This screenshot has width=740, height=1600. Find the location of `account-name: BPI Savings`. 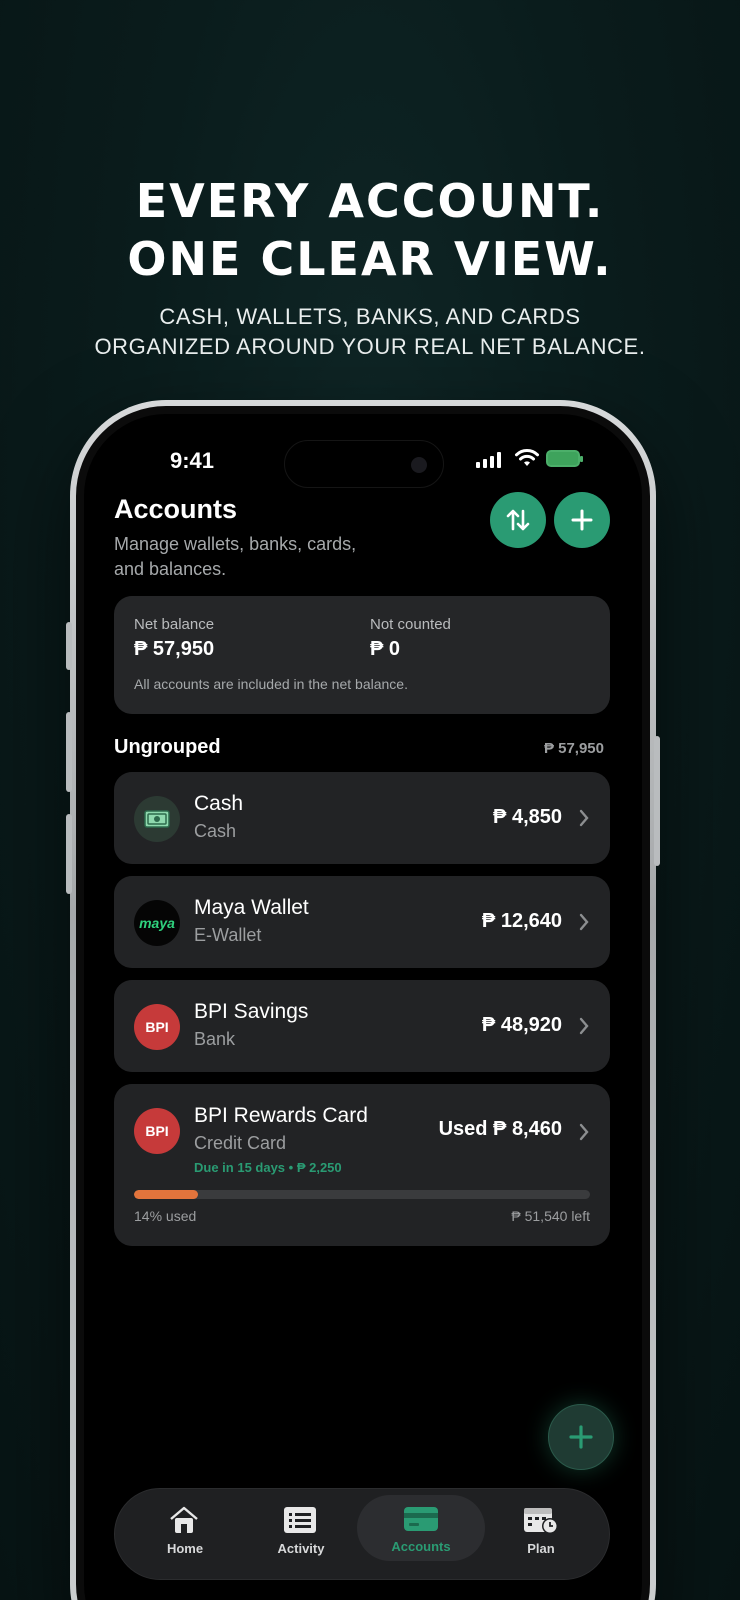

account-name: BPI Savings is located at coordinates (251, 1011).